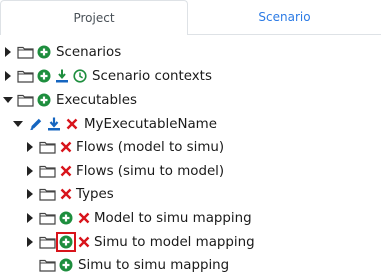  I want to click on tree-node-scenario-contexts: Scenario contexts, so click(107, 76).